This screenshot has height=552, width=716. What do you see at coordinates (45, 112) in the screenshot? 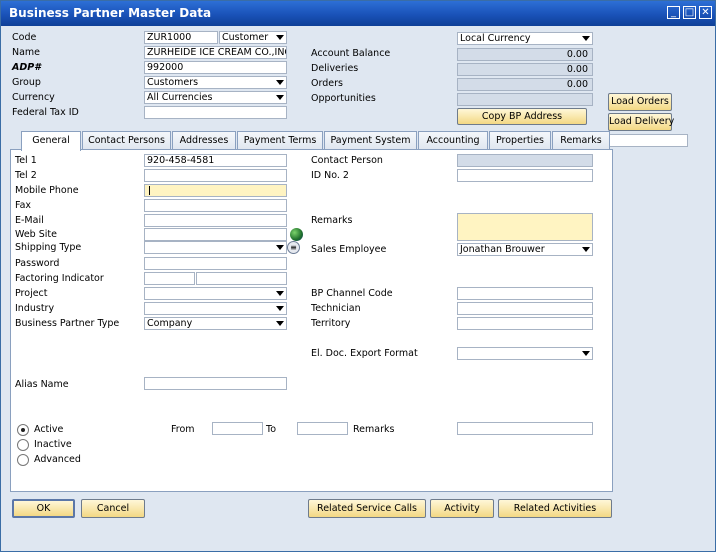
I see `federal-tax-label: Federal Tax ID` at bounding box center [45, 112].